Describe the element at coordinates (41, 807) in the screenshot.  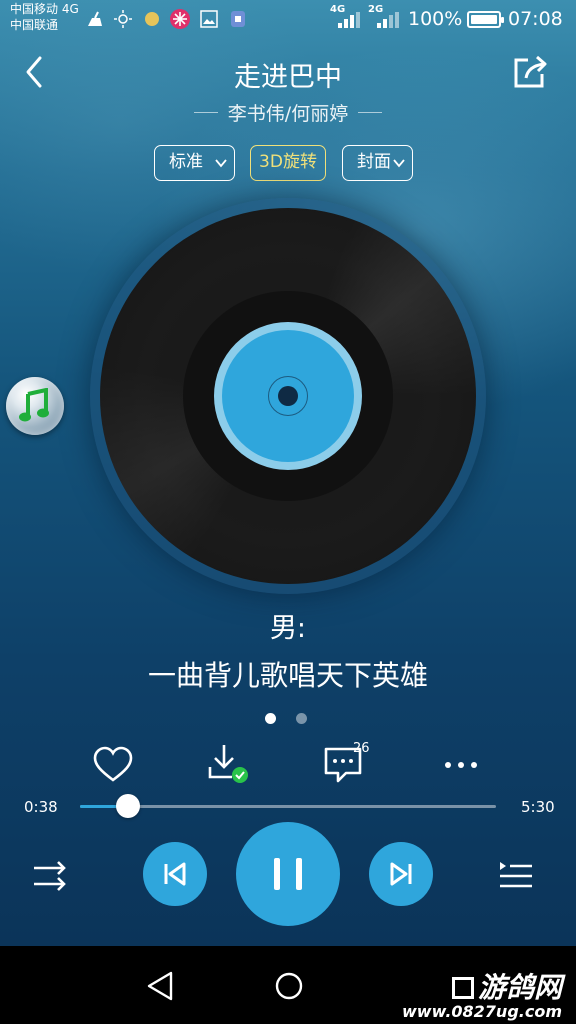
I see `current-time: 0:38` at that location.